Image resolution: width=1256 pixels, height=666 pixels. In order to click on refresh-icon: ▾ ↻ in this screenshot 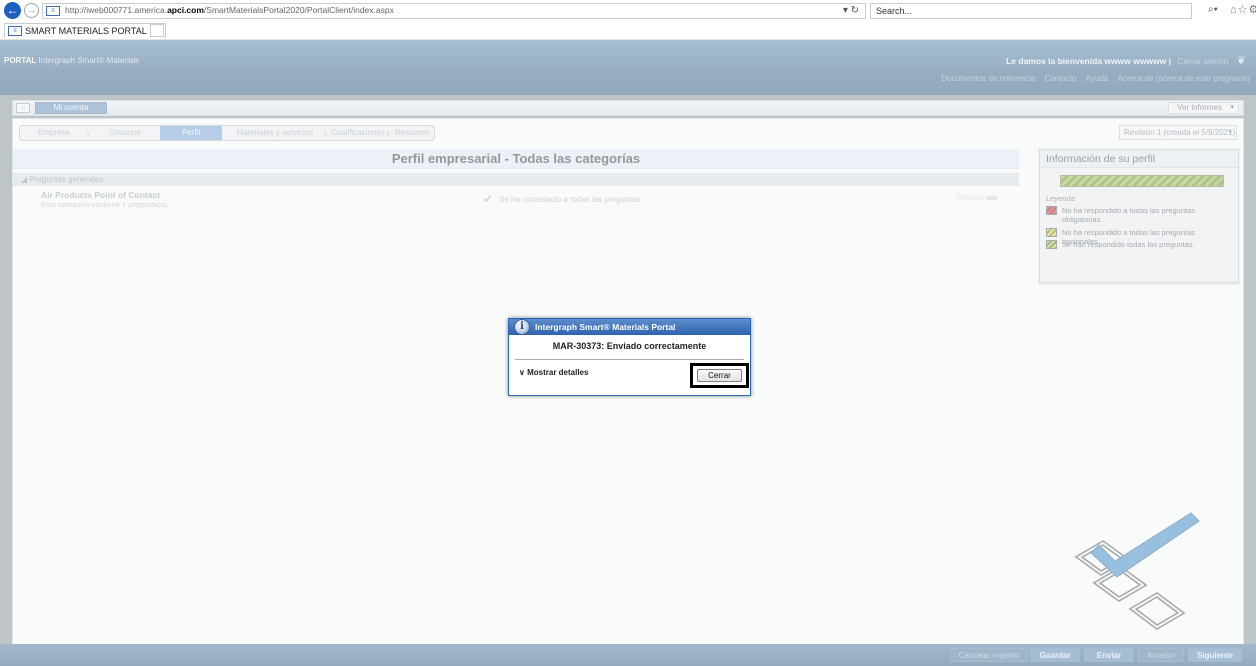, I will do `click(851, 10)`.